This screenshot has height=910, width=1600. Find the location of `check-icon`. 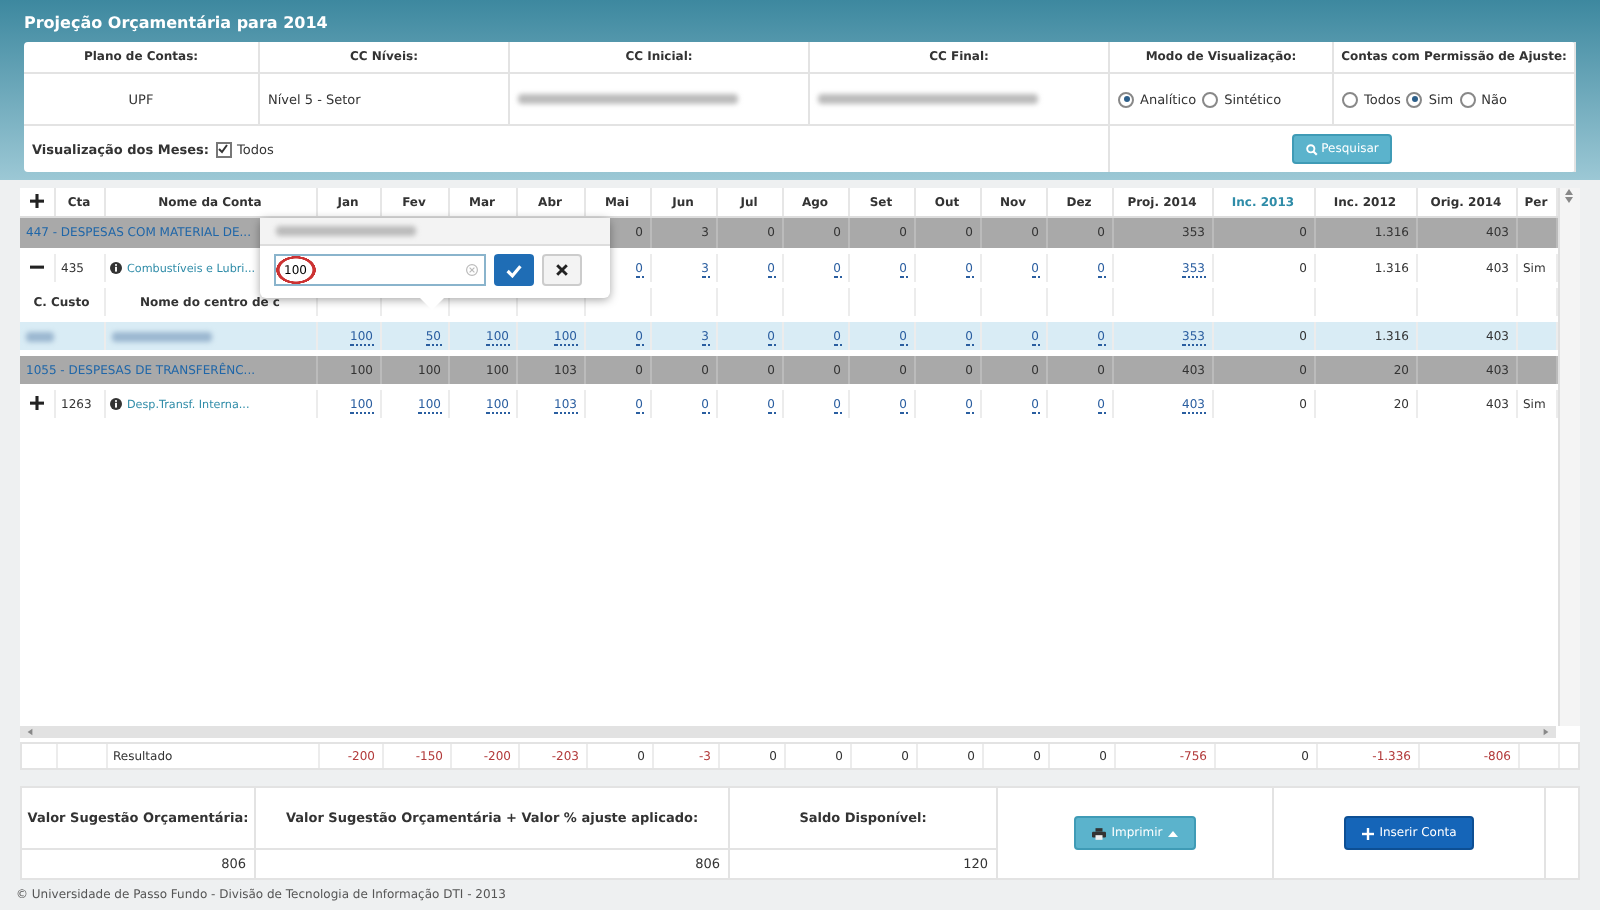

check-icon is located at coordinates (514, 270).